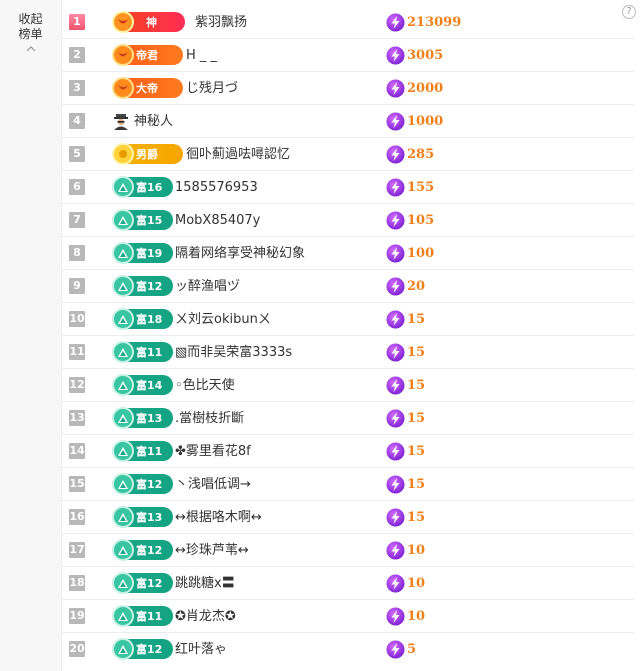 The height and width of the screenshot is (671, 640). I want to click on user-name: 神秘人, so click(153, 121).